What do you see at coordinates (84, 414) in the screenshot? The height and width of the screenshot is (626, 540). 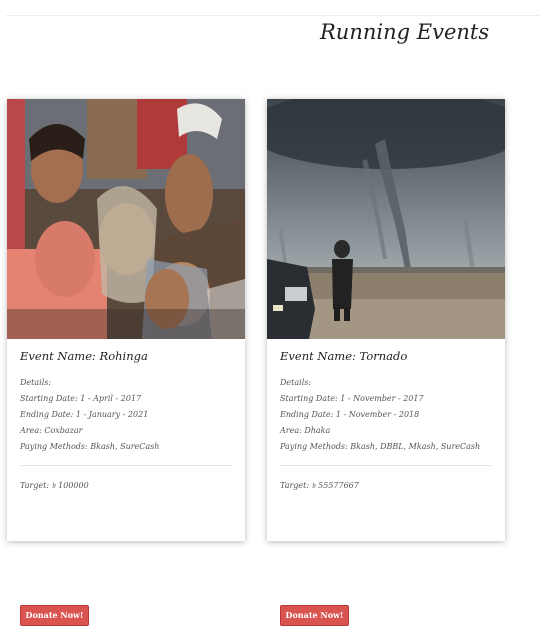 I see `ending-date: Ending Date: 1 - January - 2021` at bounding box center [84, 414].